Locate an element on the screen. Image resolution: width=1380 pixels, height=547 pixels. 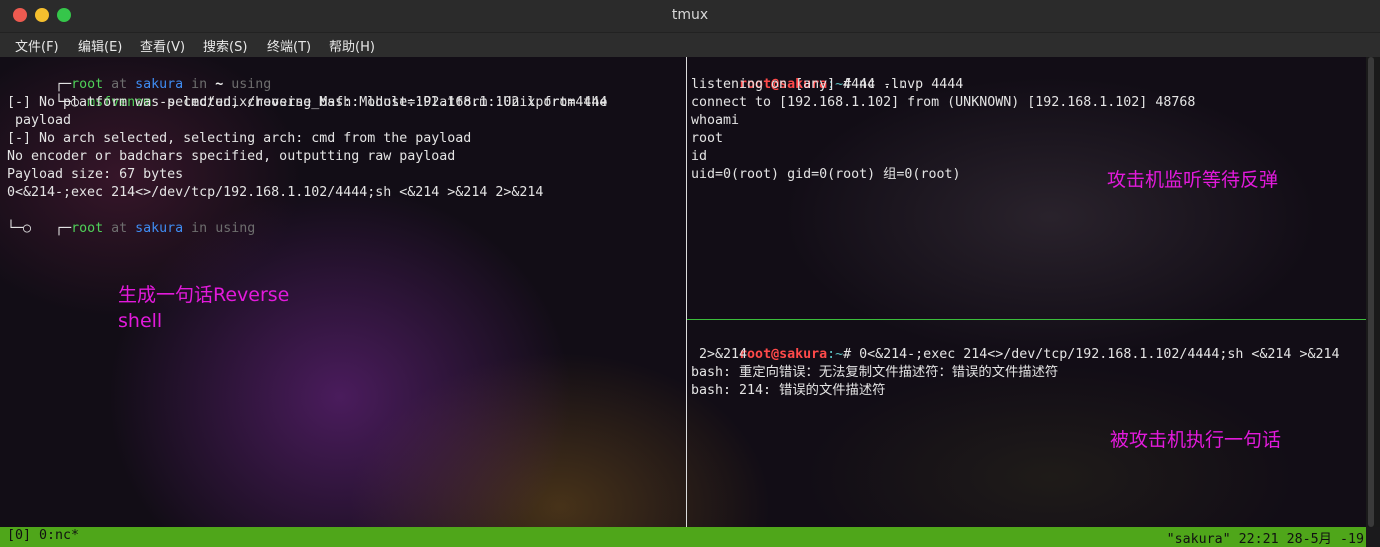
menu-help: 帮助(H) is located at coordinates (352, 45).